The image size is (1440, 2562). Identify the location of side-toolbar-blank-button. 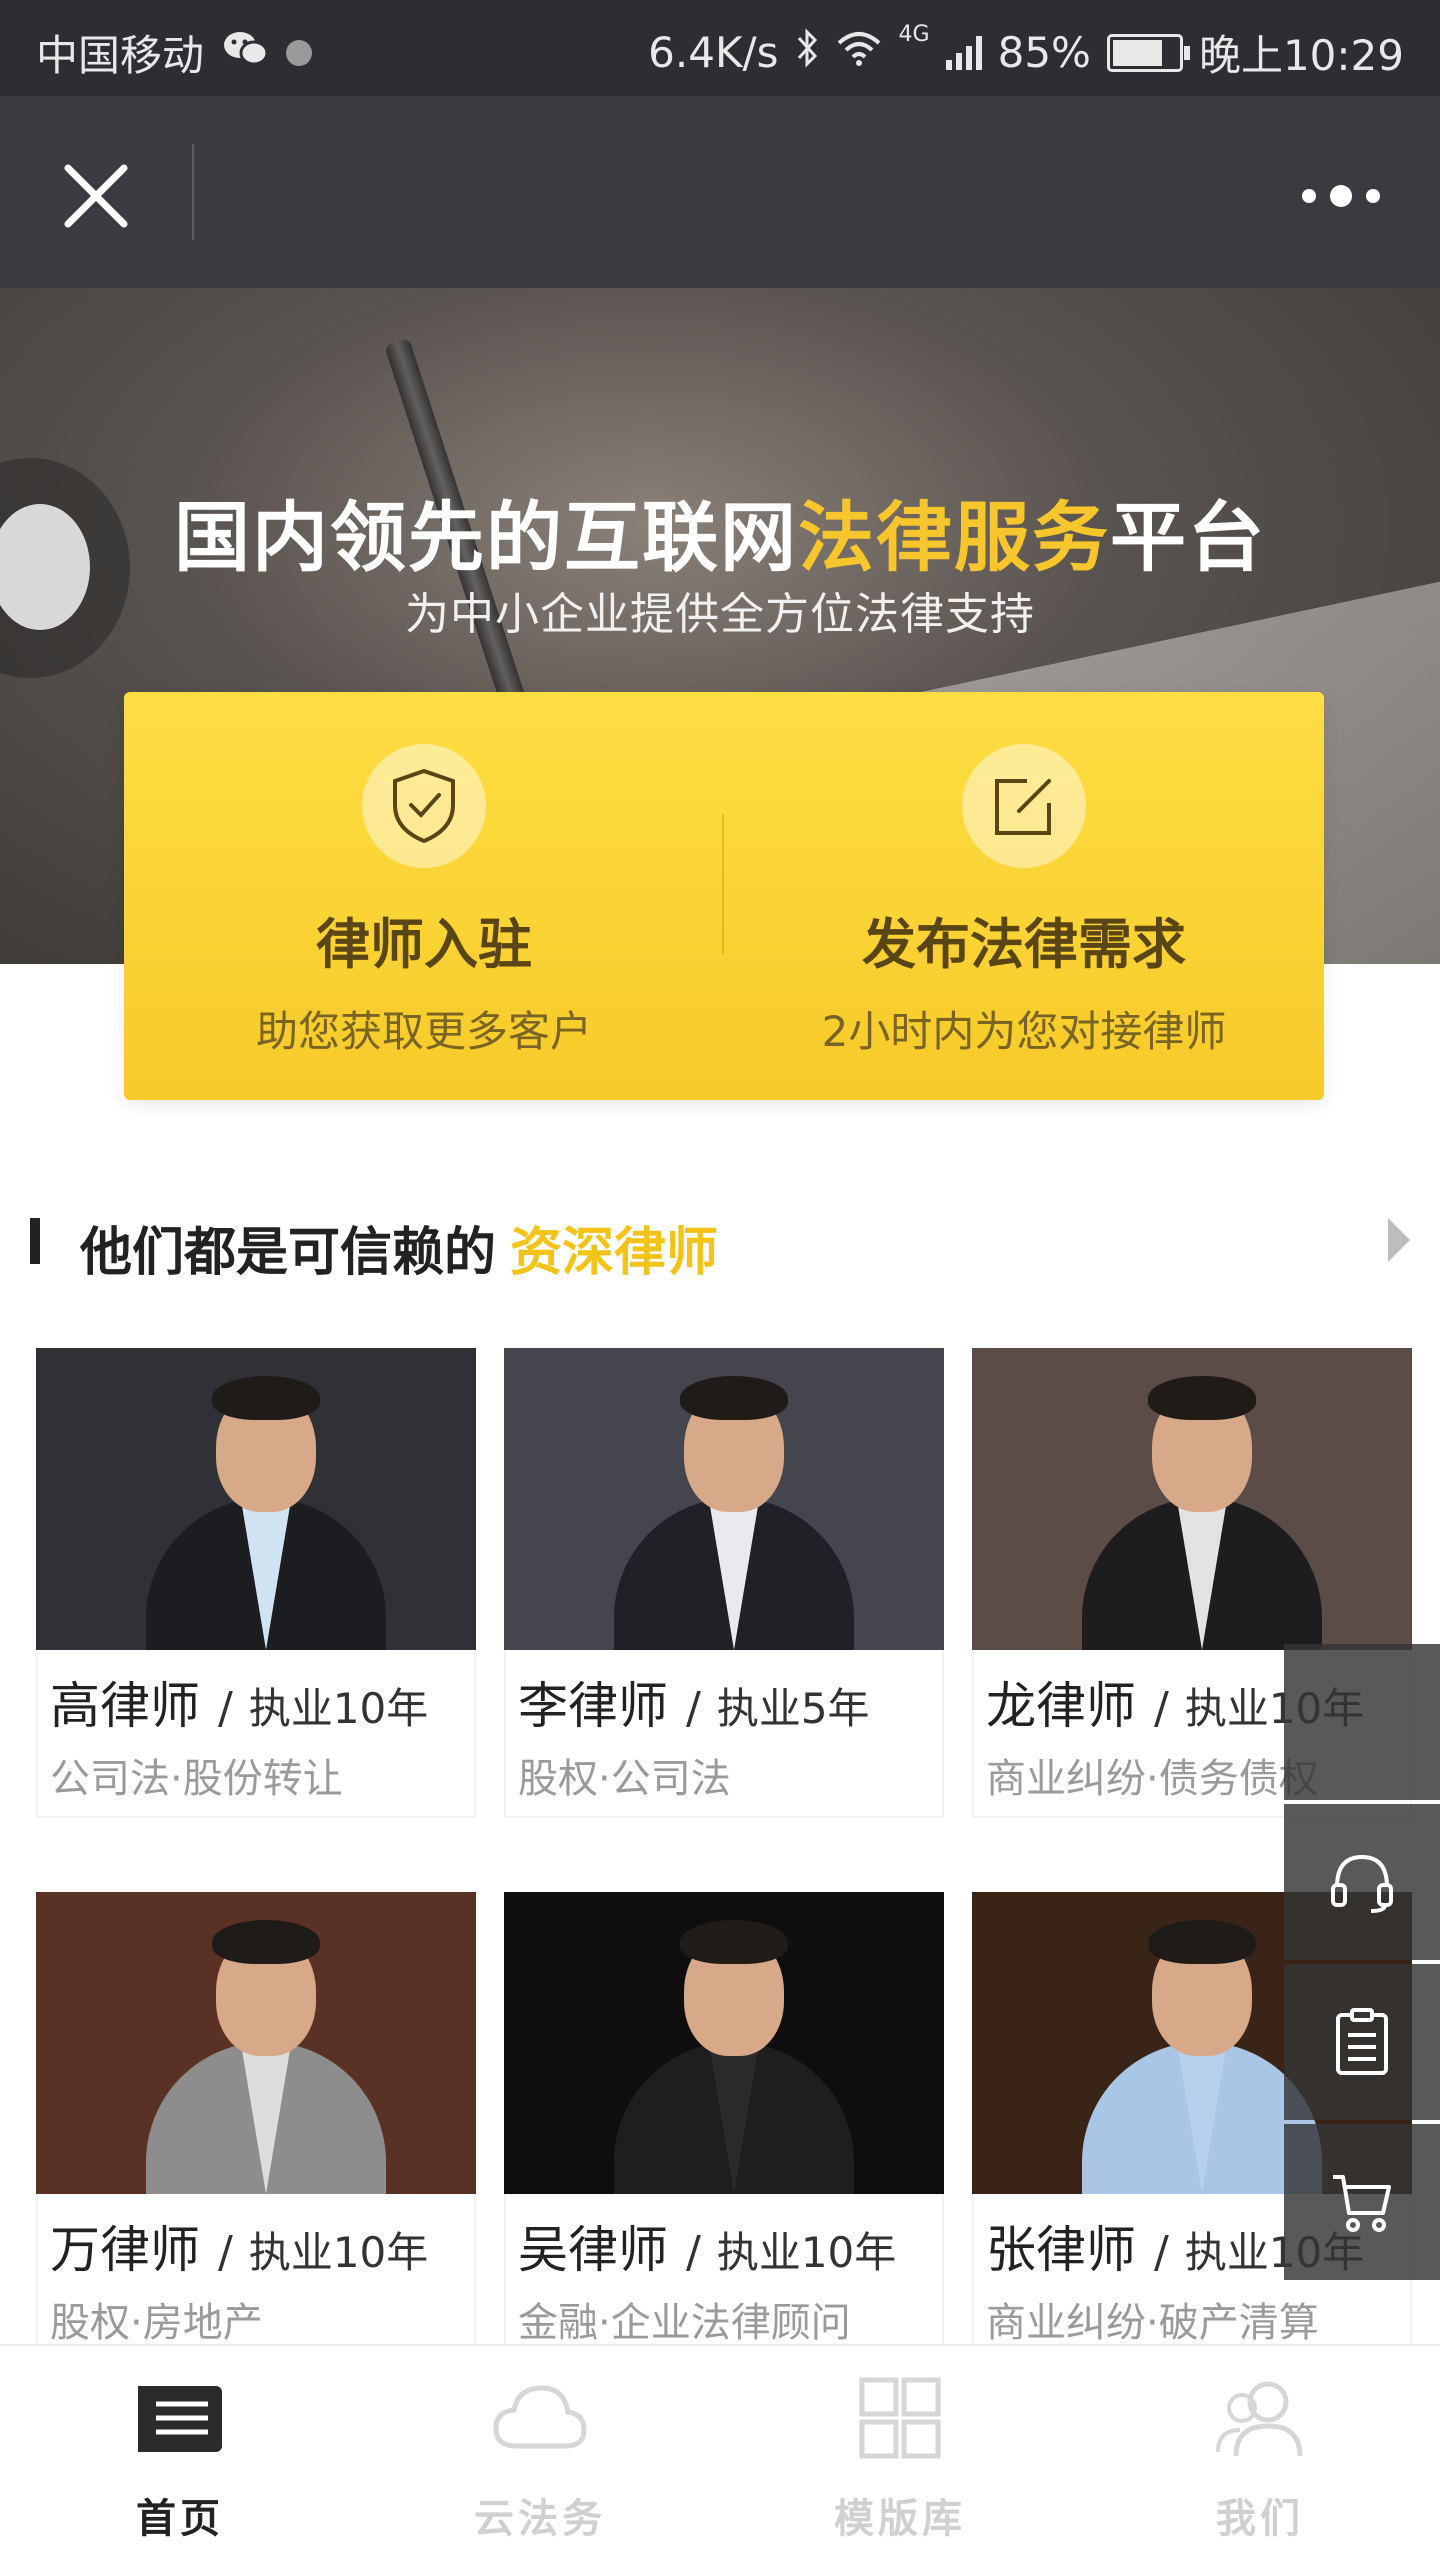
(1362, 1722).